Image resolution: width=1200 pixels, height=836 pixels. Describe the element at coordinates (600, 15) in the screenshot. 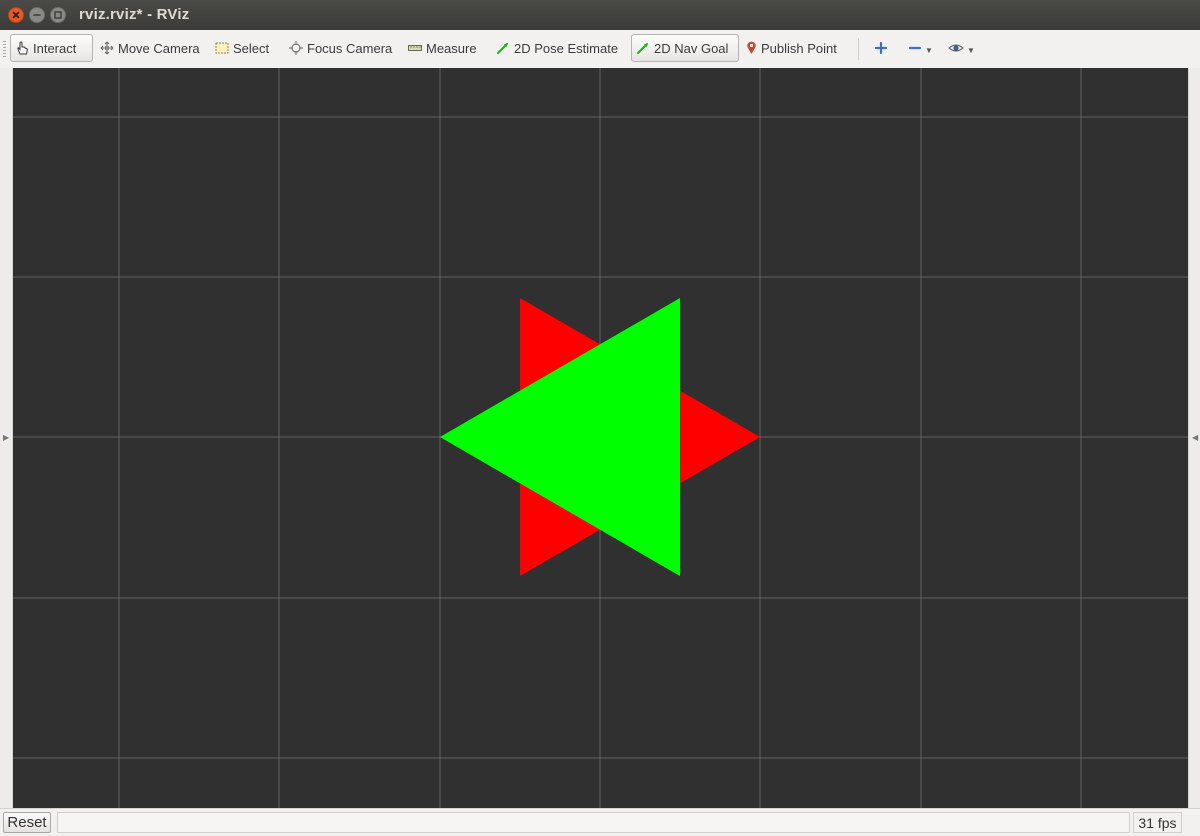

I see `window-title-bar: rviz.rviz* - RViz` at that location.